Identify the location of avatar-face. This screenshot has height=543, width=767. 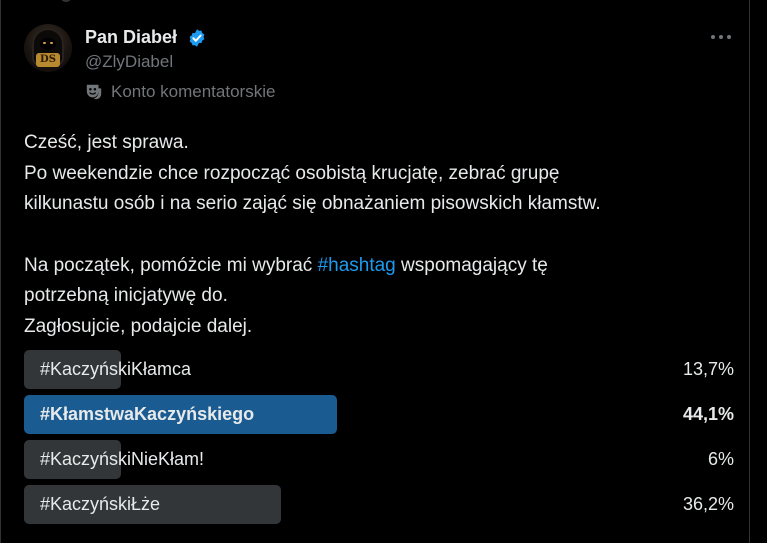
(48, 44).